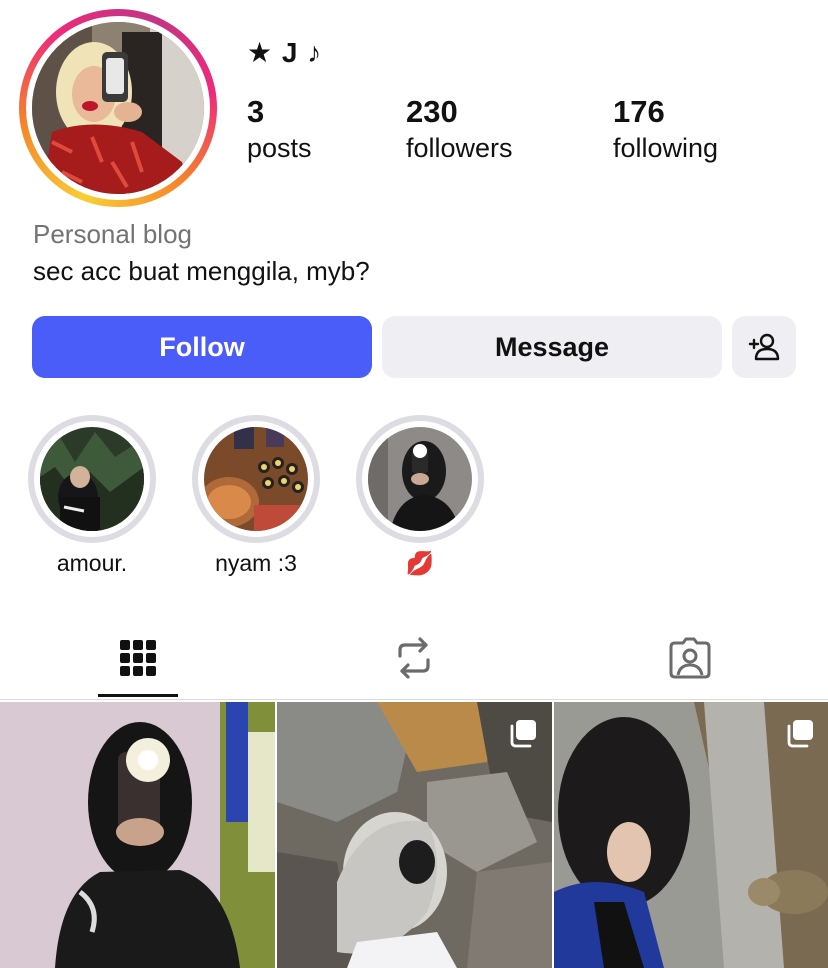  Describe the element at coordinates (420, 563) in the screenshot. I see `highlight-label: 💋` at that location.